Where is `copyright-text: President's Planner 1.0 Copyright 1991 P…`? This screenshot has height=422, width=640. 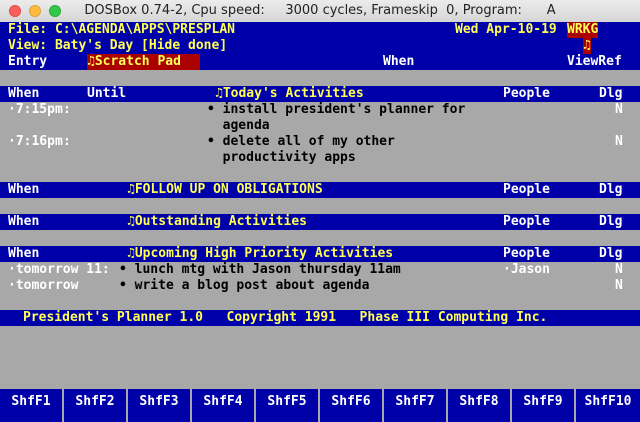
copyright-text: President's Planner 1.0 Copyright 1991 P… is located at coordinates (285, 317).